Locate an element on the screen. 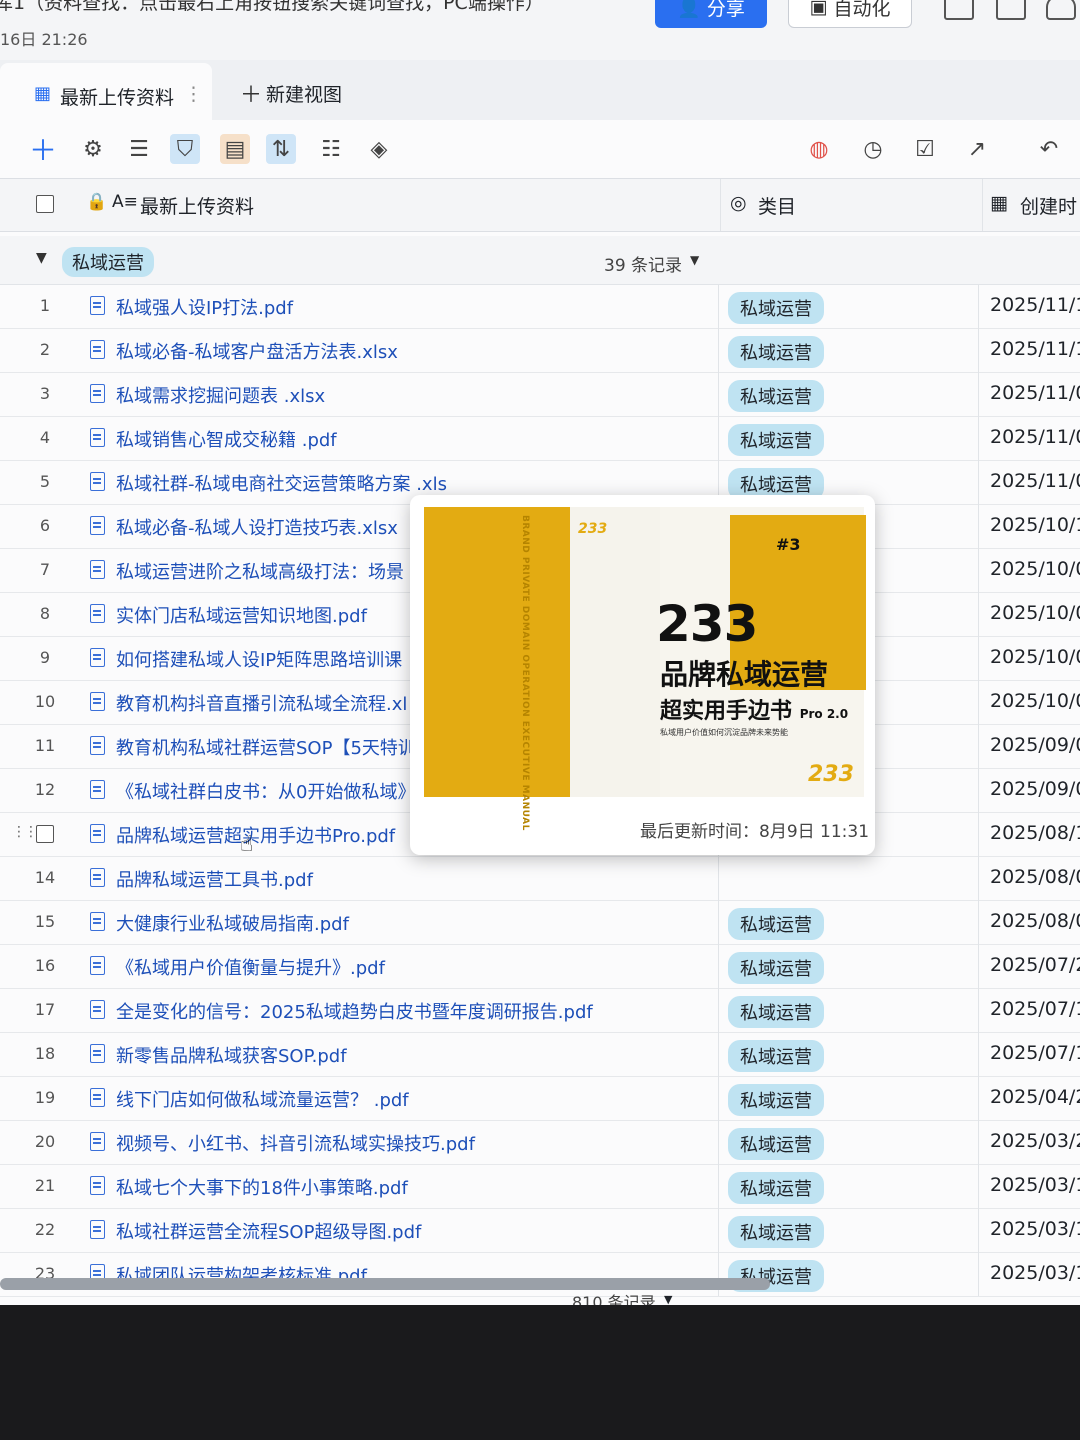 The width and height of the screenshot is (1080, 1440). bell-icon is located at coordinates (1061, 10).